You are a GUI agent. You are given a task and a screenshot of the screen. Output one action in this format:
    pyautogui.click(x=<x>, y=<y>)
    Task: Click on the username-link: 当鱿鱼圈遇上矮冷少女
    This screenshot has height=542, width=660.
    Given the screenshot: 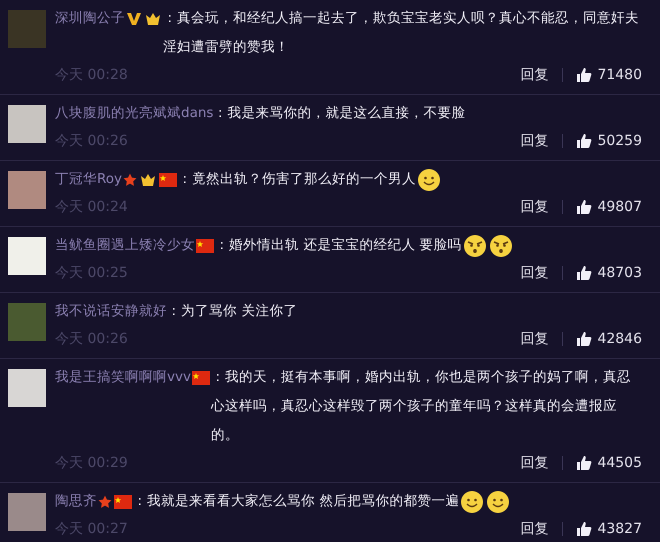 What is the action you would take?
    pyautogui.click(x=125, y=245)
    